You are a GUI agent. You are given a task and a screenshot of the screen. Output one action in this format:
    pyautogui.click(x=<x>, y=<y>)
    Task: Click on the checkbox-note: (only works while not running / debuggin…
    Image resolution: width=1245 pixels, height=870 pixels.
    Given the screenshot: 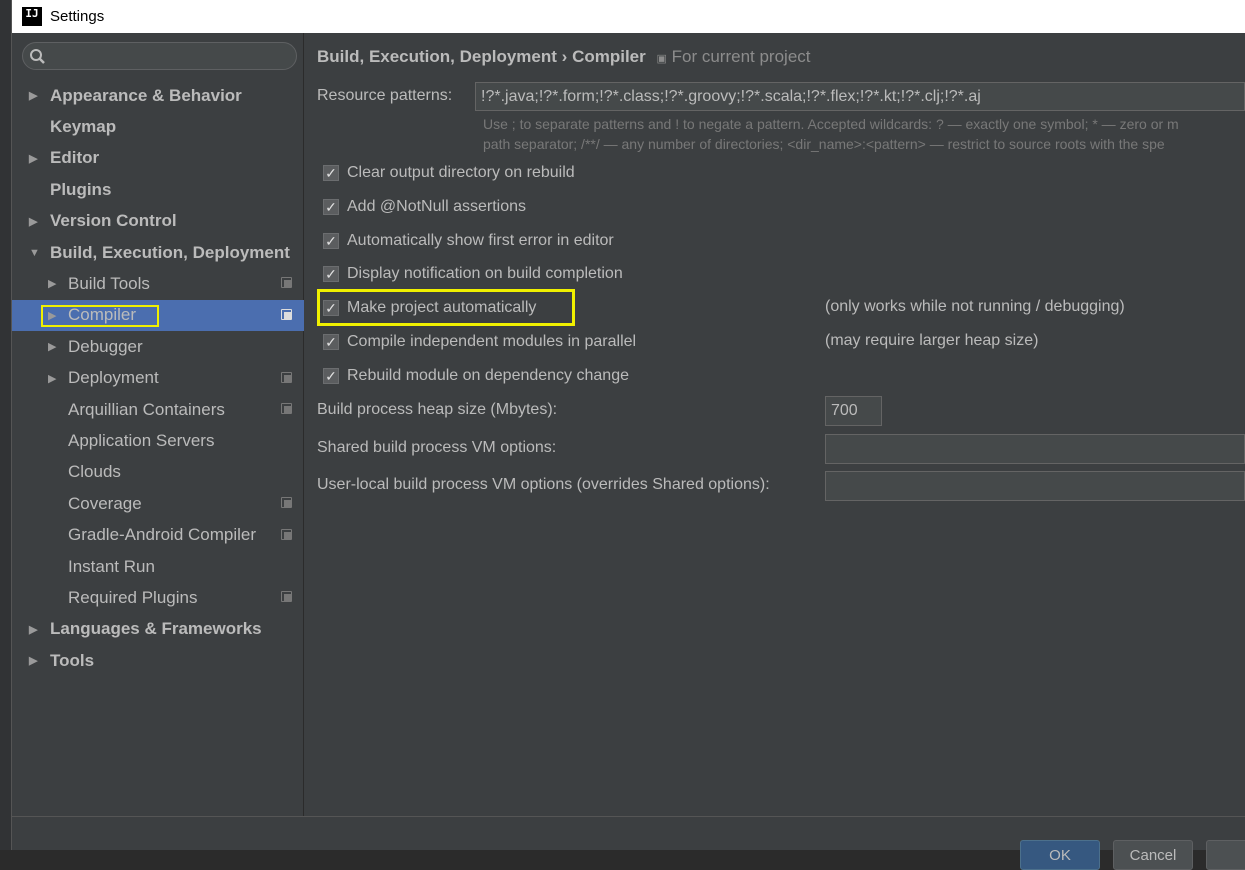 What is the action you would take?
    pyautogui.click(x=975, y=307)
    